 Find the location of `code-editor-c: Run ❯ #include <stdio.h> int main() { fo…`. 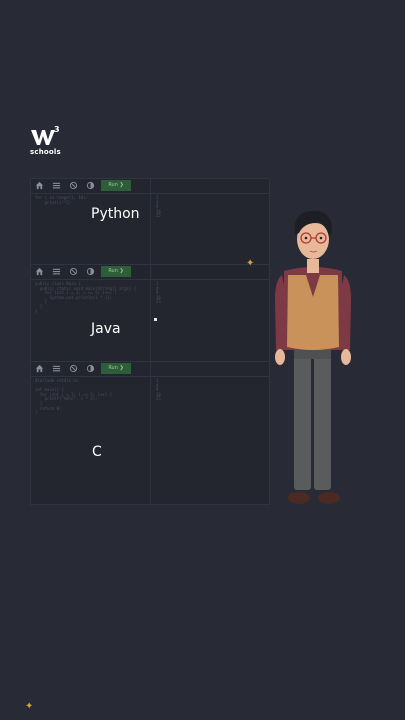

code-editor-c: Run ❯ #include <stdio.h> int main() { fo… is located at coordinates (150, 433).